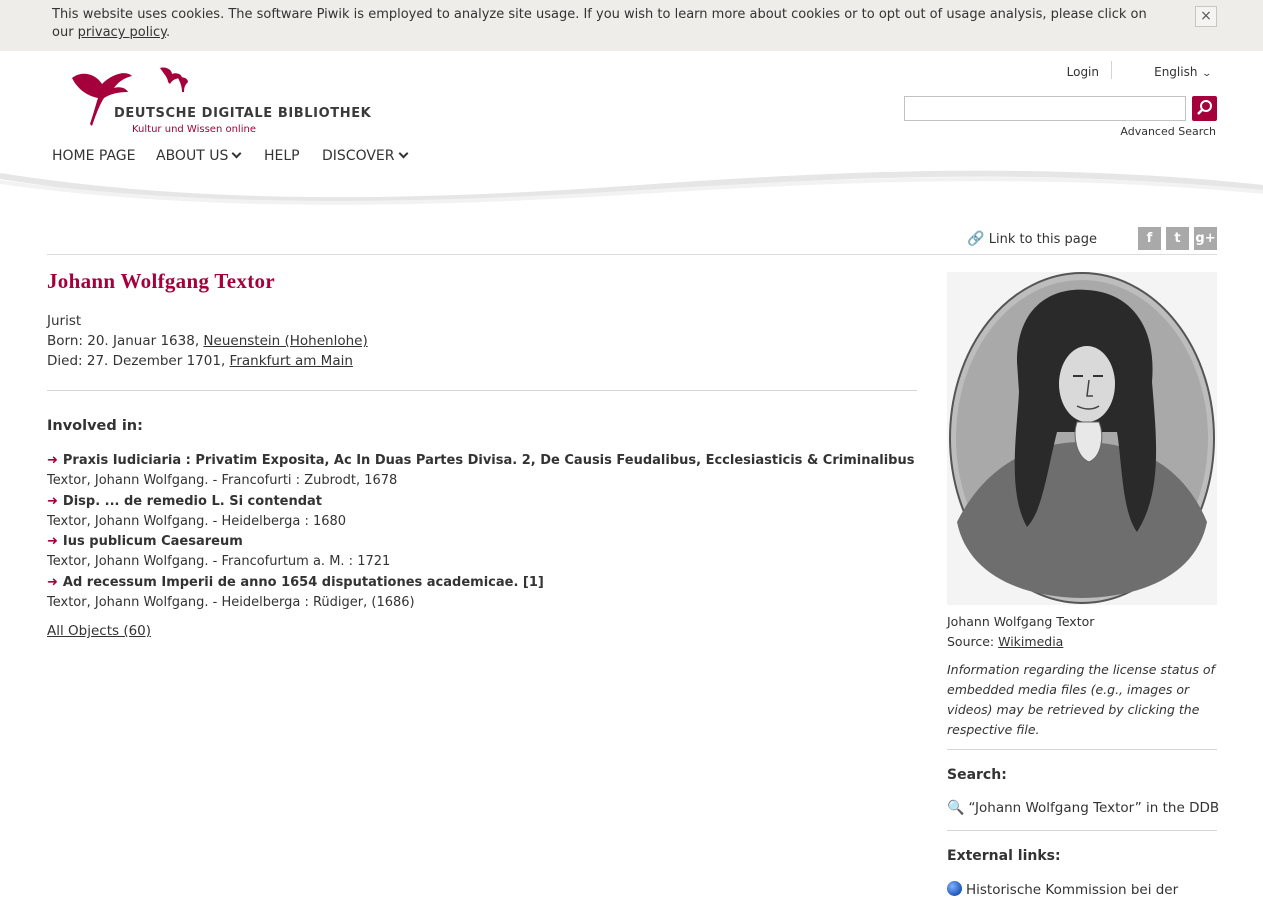 The height and width of the screenshot is (904, 1263). Describe the element at coordinates (291, 361) in the screenshot. I see `died-place-link: Frankfurt am Main` at that location.